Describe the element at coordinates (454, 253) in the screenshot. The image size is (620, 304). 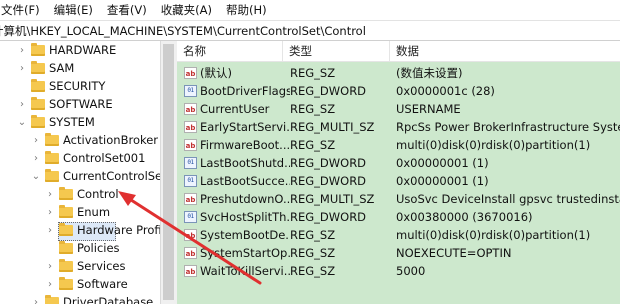
I see `value-data: NOEXECUTE=OPTIN` at that location.